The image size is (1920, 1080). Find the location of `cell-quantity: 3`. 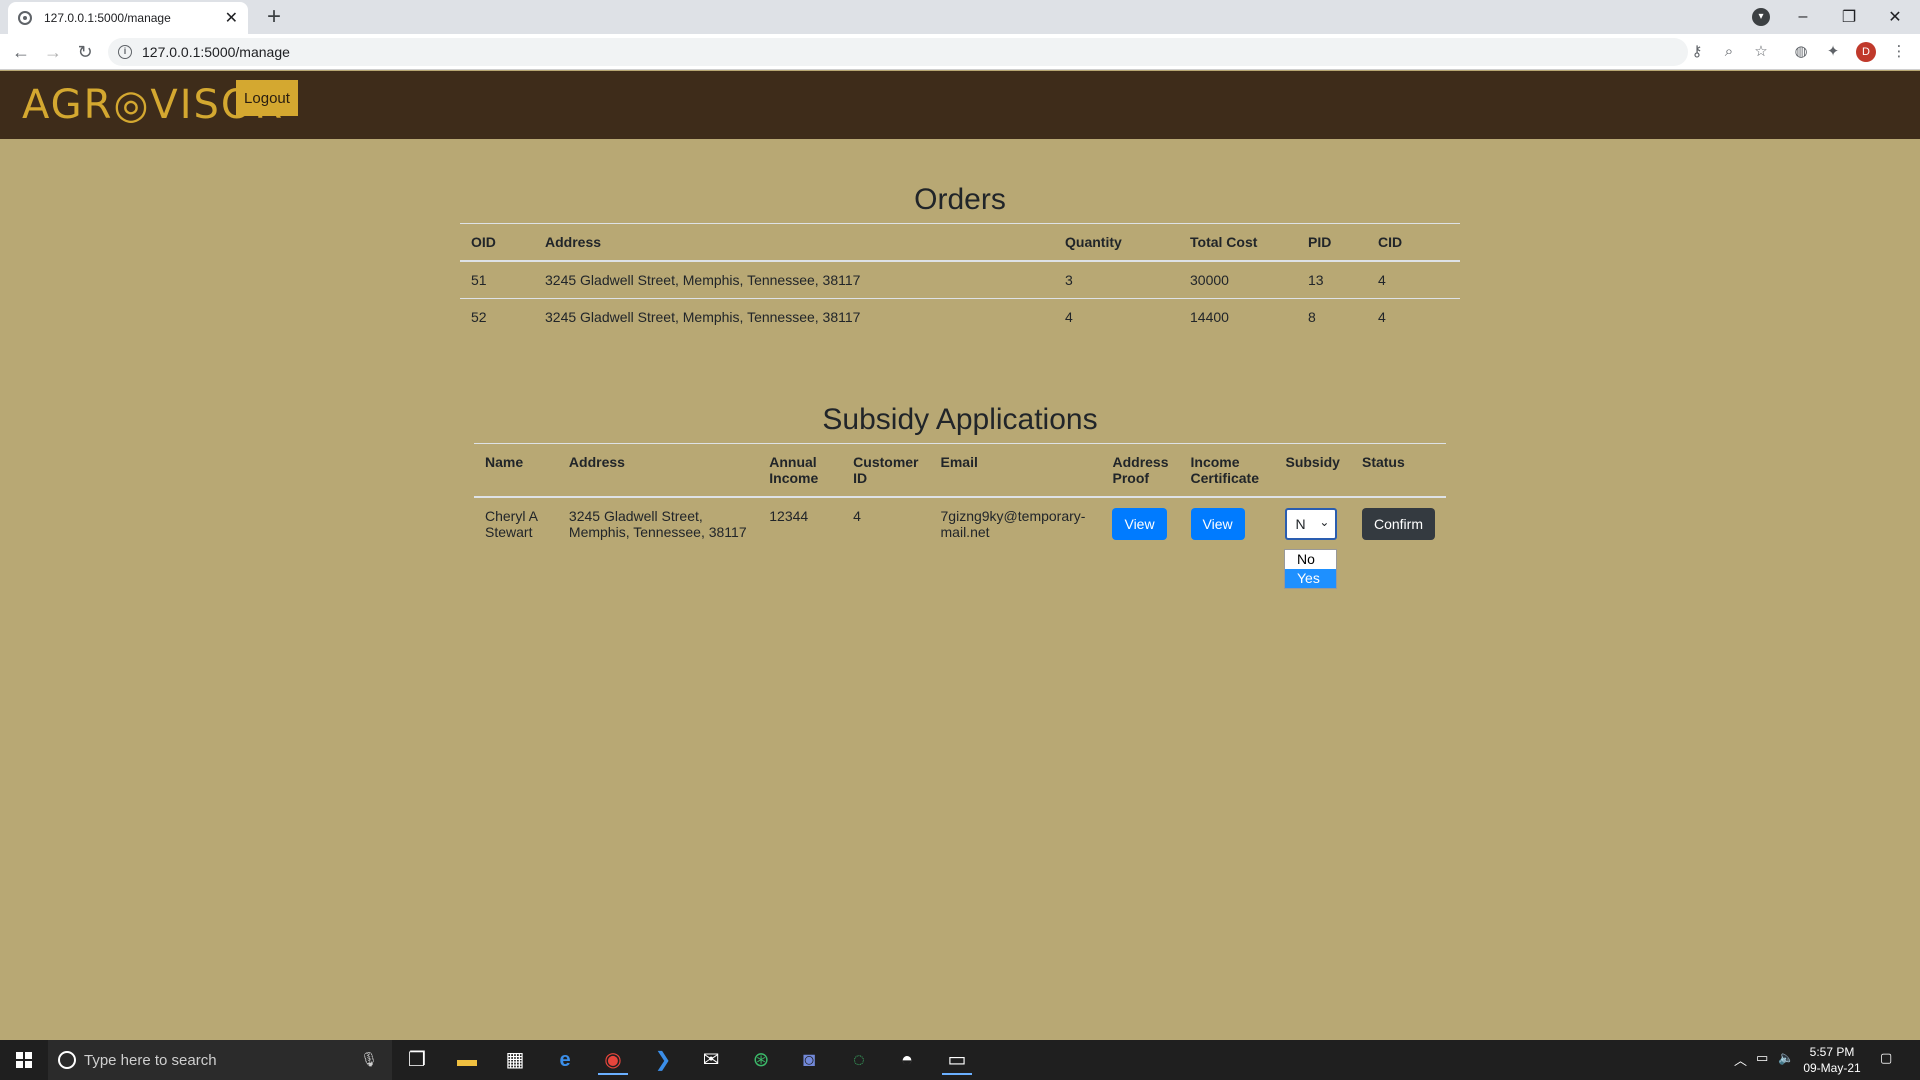

cell-quantity: 3 is located at coordinates (1069, 280).